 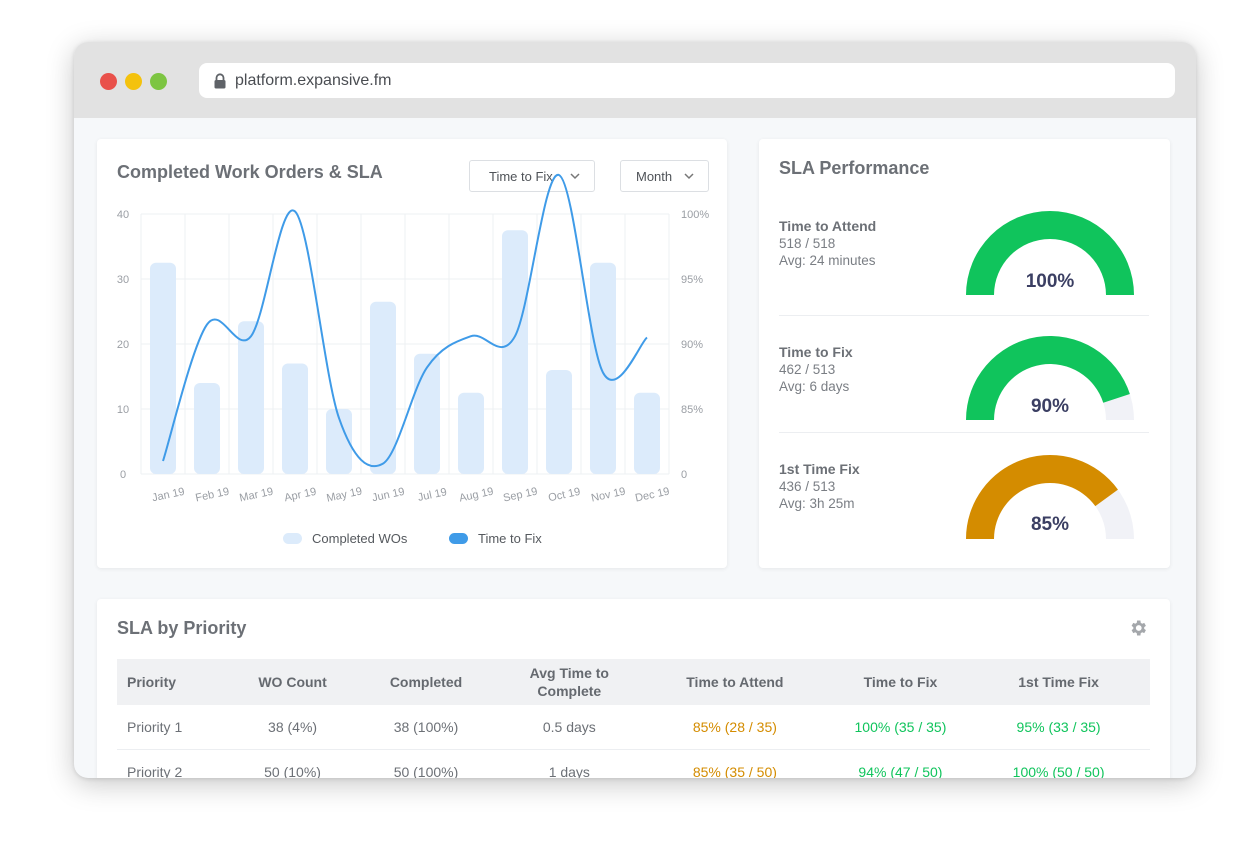 I want to click on cell-completed: 38 (100%), so click(x=426, y=727).